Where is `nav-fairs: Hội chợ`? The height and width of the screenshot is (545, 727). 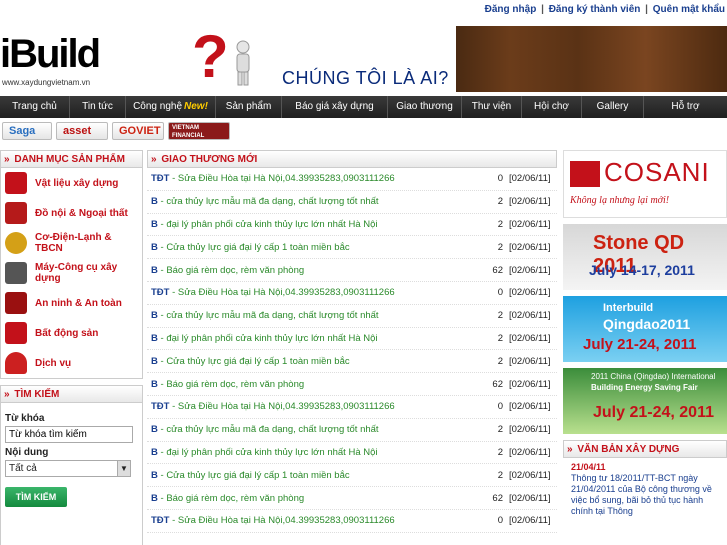 nav-fairs: Hội chợ is located at coordinates (552, 107).